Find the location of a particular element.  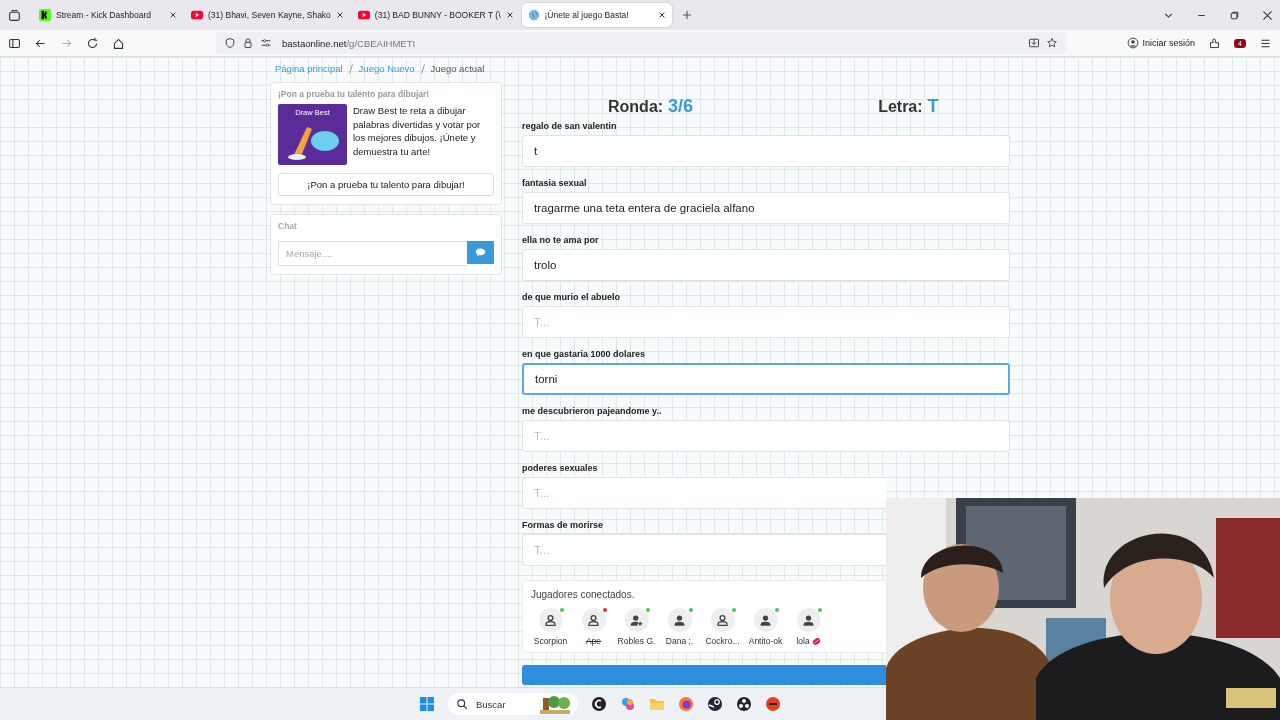

field-label: fantasia sexual is located at coordinates (555, 183).